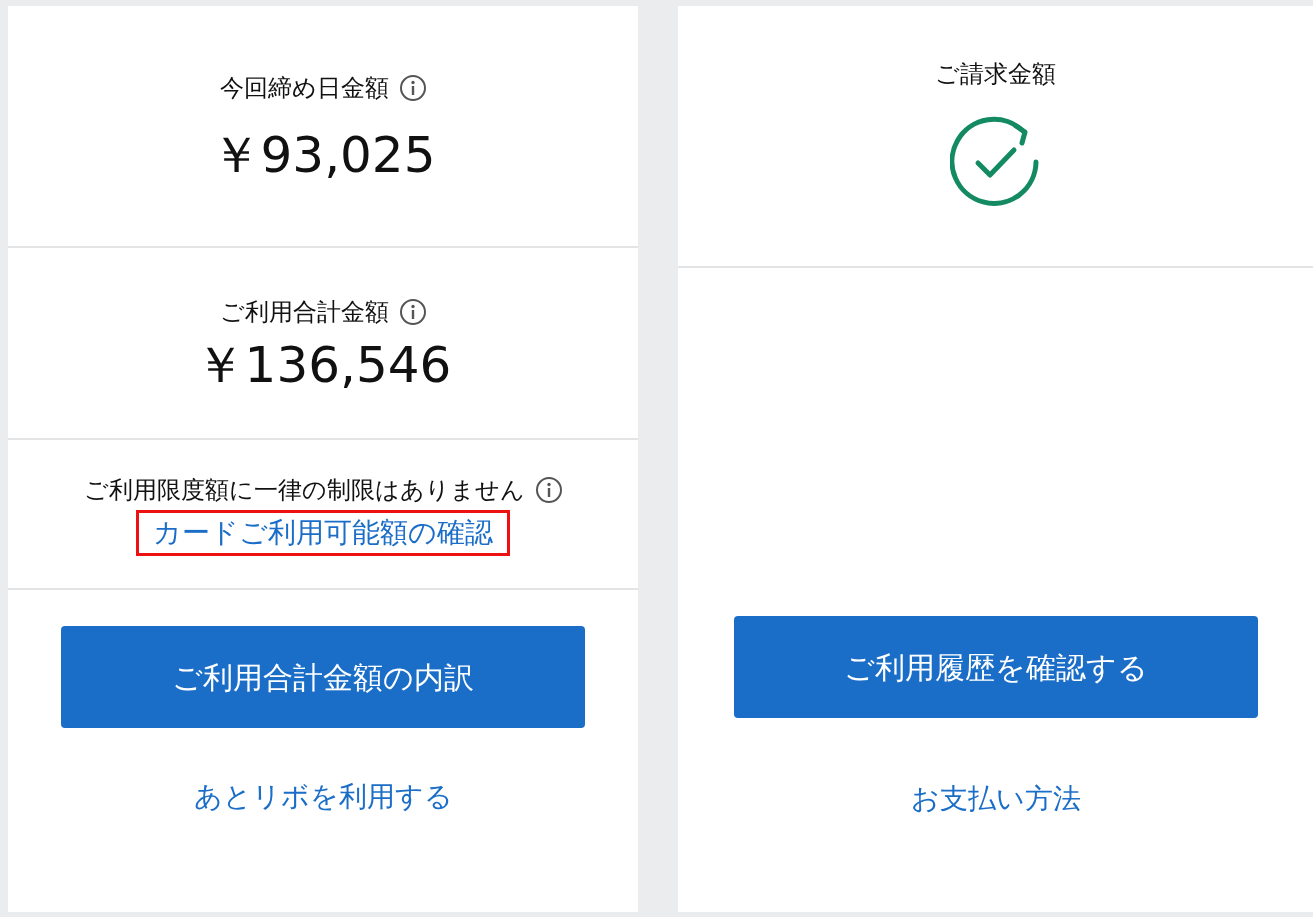 The width and height of the screenshot is (1313, 917). What do you see at coordinates (323, 155) in the screenshot?
I see `amount-value: ￥93,025` at bounding box center [323, 155].